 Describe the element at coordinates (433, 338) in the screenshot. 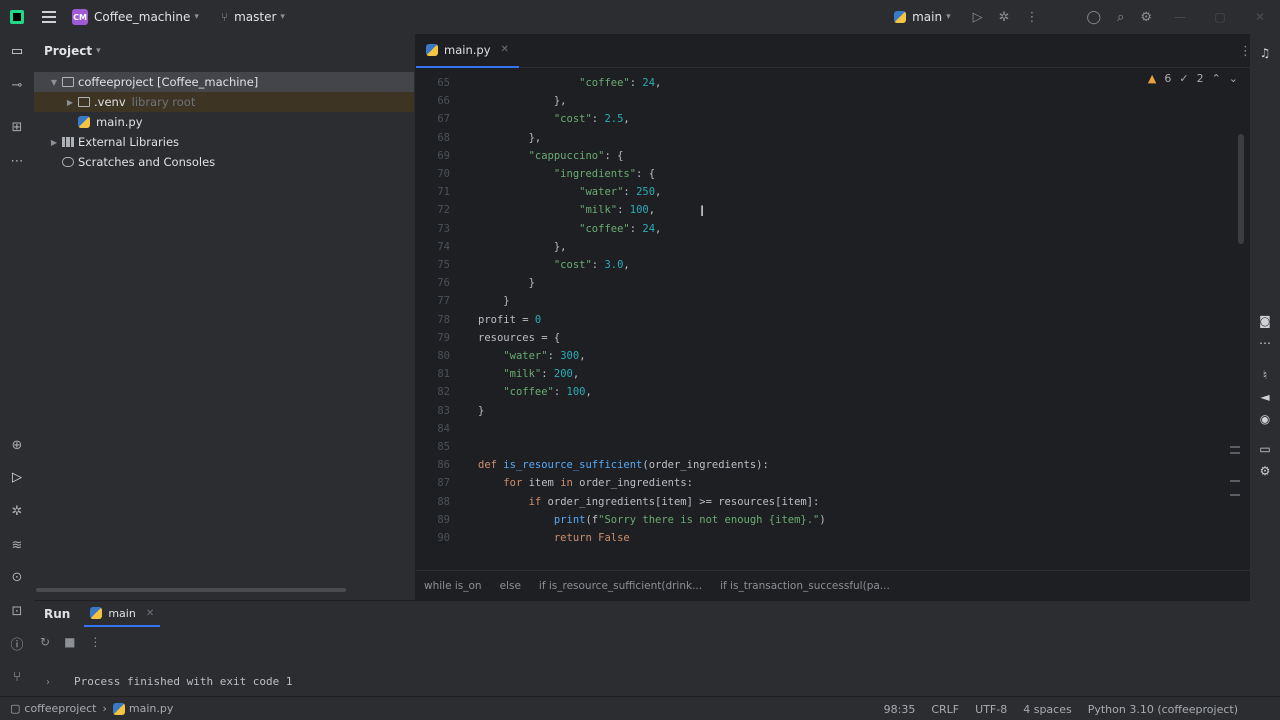

I see `line-number: 79` at that location.